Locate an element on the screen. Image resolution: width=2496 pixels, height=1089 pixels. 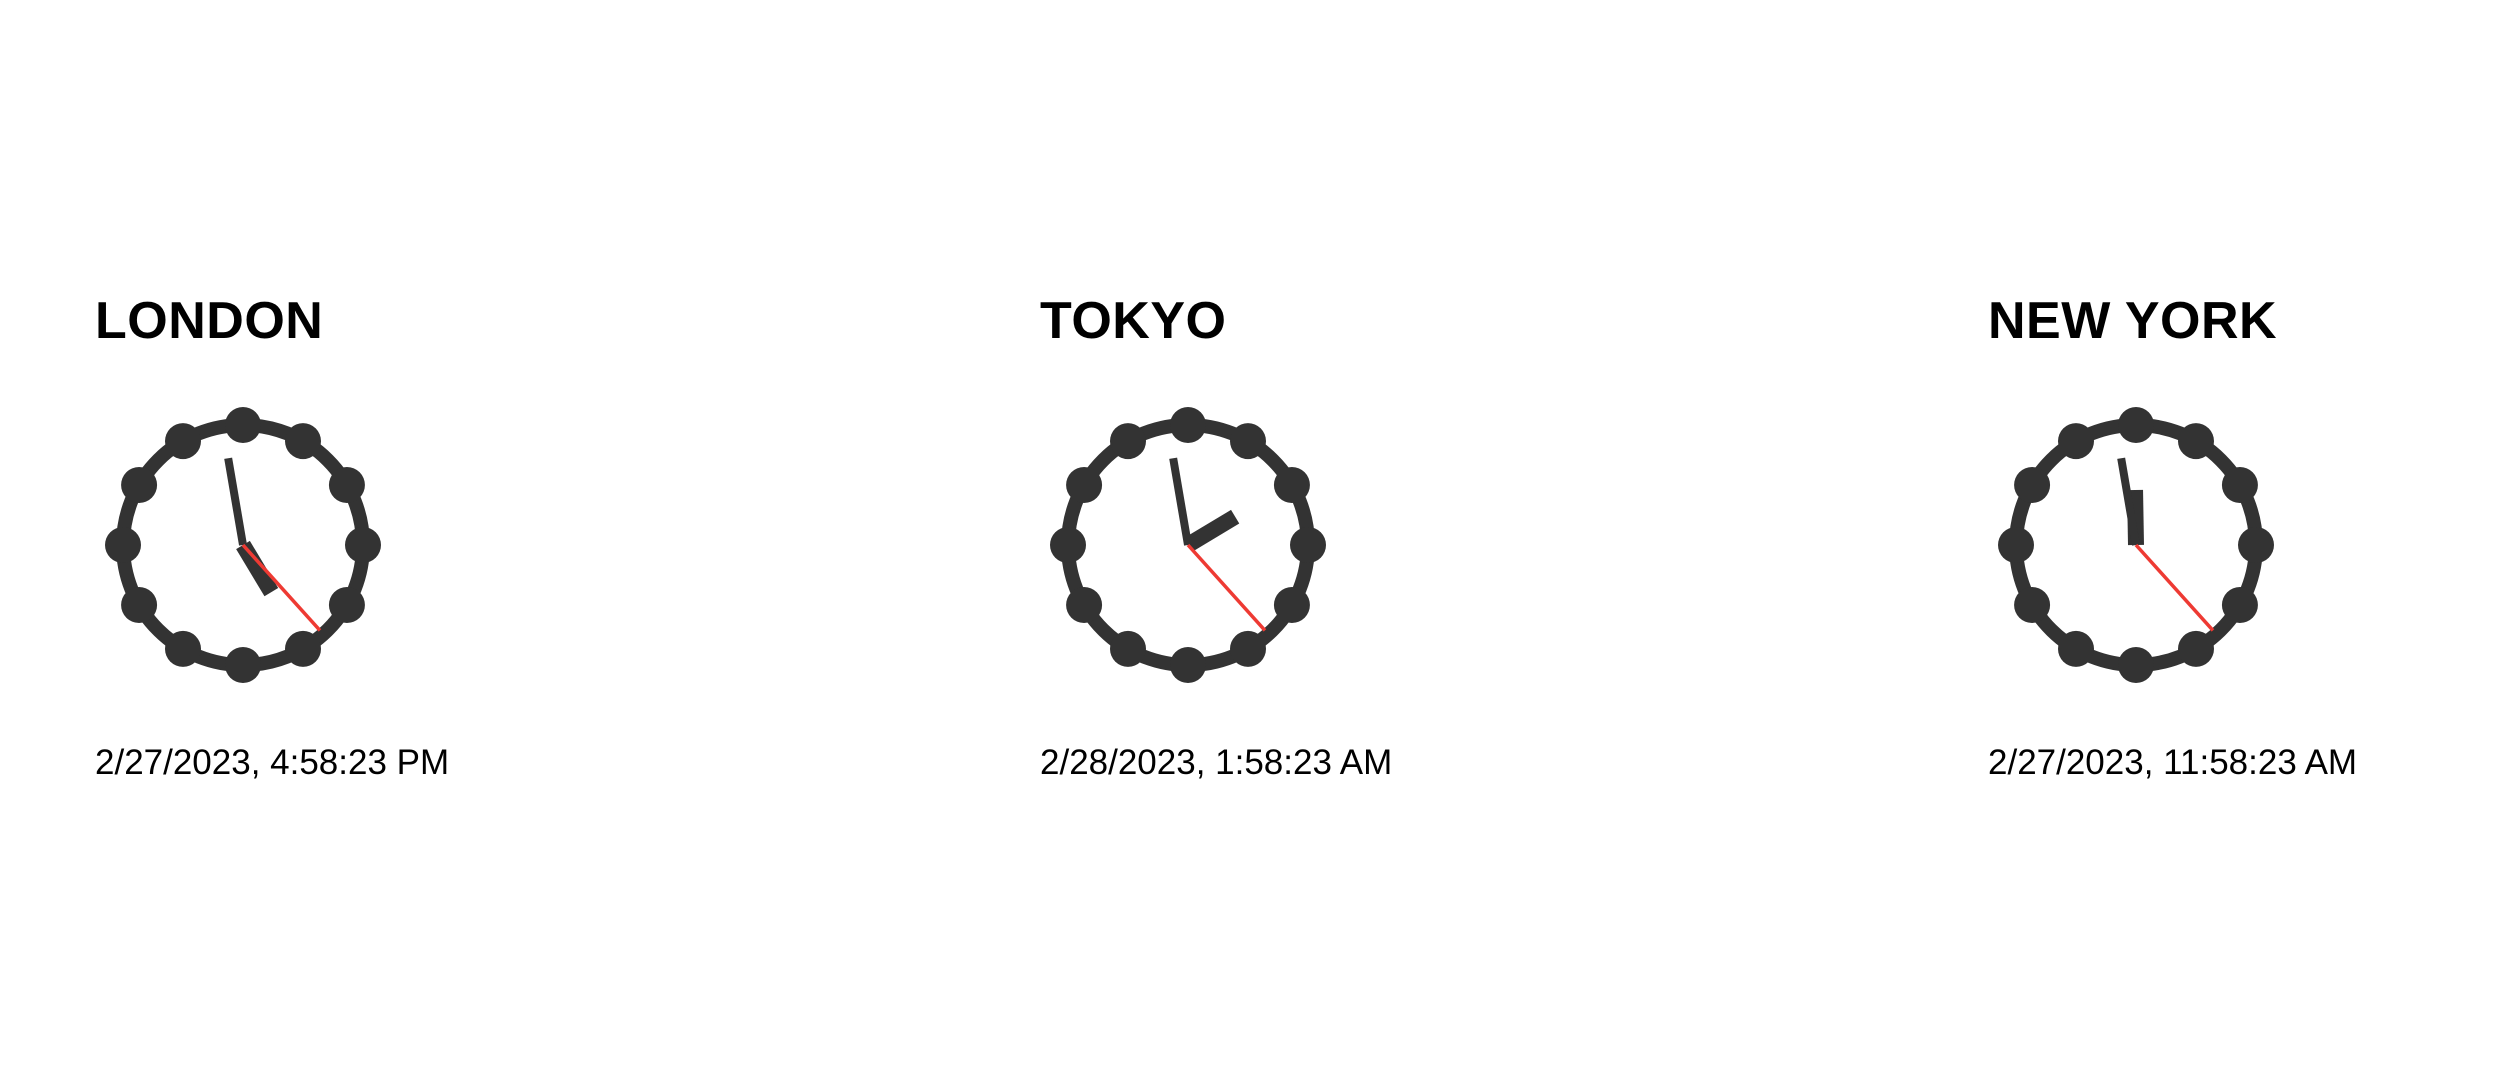
analog-clock-tokyo is located at coordinates (1188, 545).